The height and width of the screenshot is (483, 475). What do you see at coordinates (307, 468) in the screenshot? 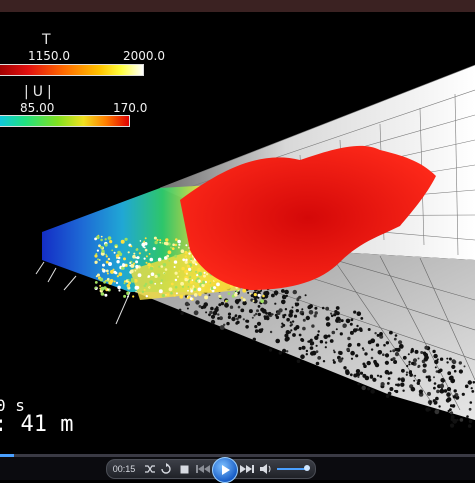
I see `volume-knob` at bounding box center [307, 468].